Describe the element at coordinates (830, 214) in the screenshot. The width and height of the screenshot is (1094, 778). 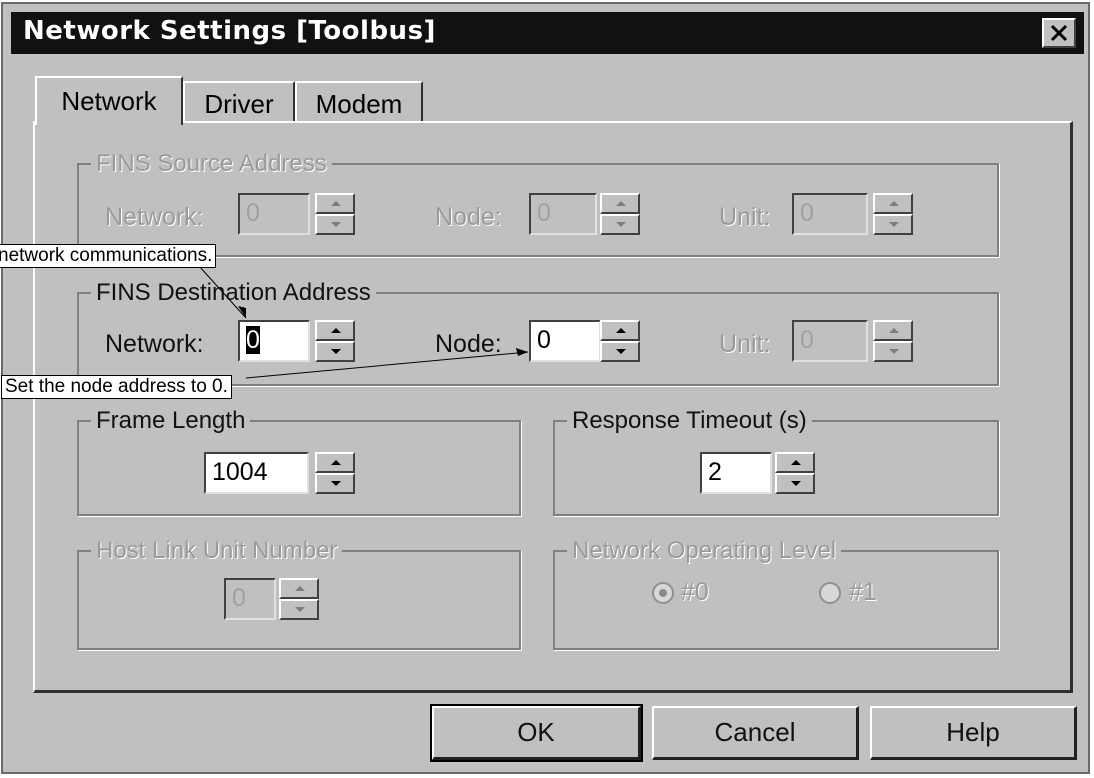
I see `source-unit-field: 0` at that location.